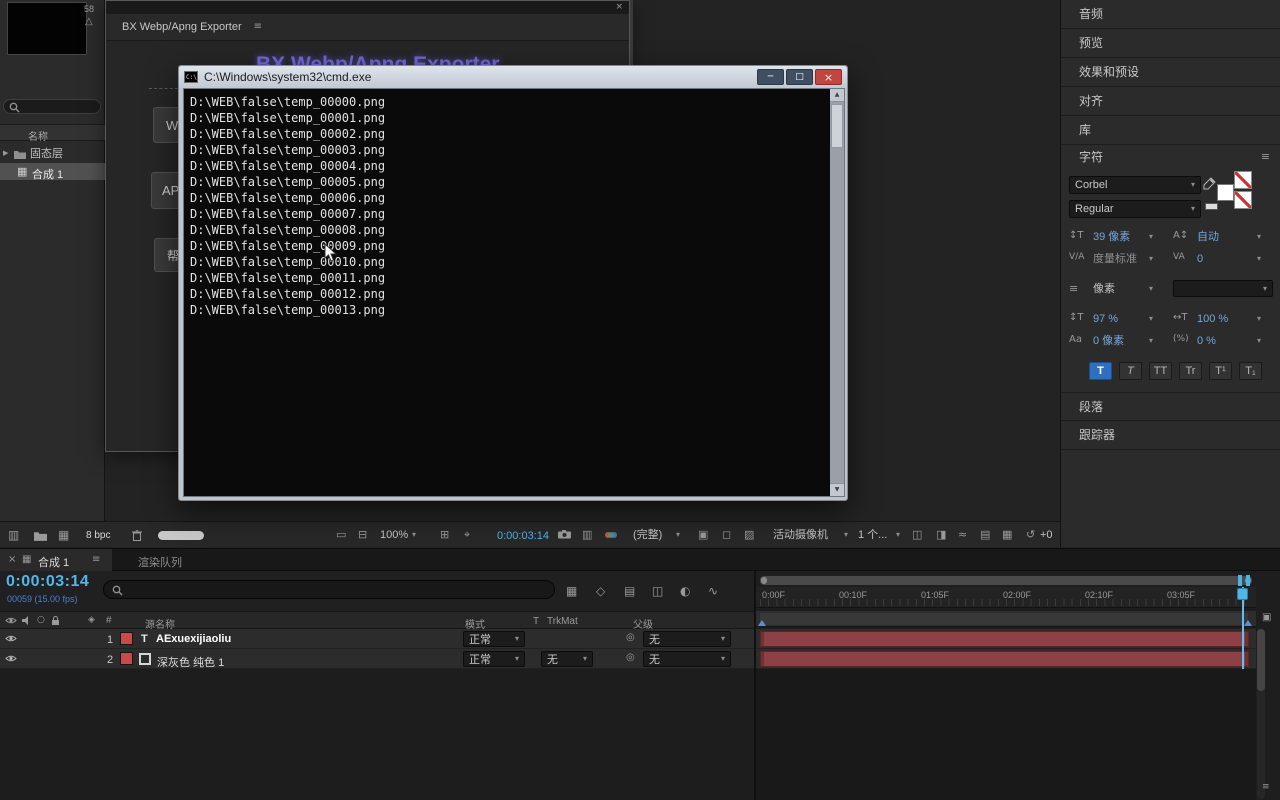 The width and height of the screenshot is (1280, 800). I want to click on channel-dropdown: (完整), so click(647, 535).